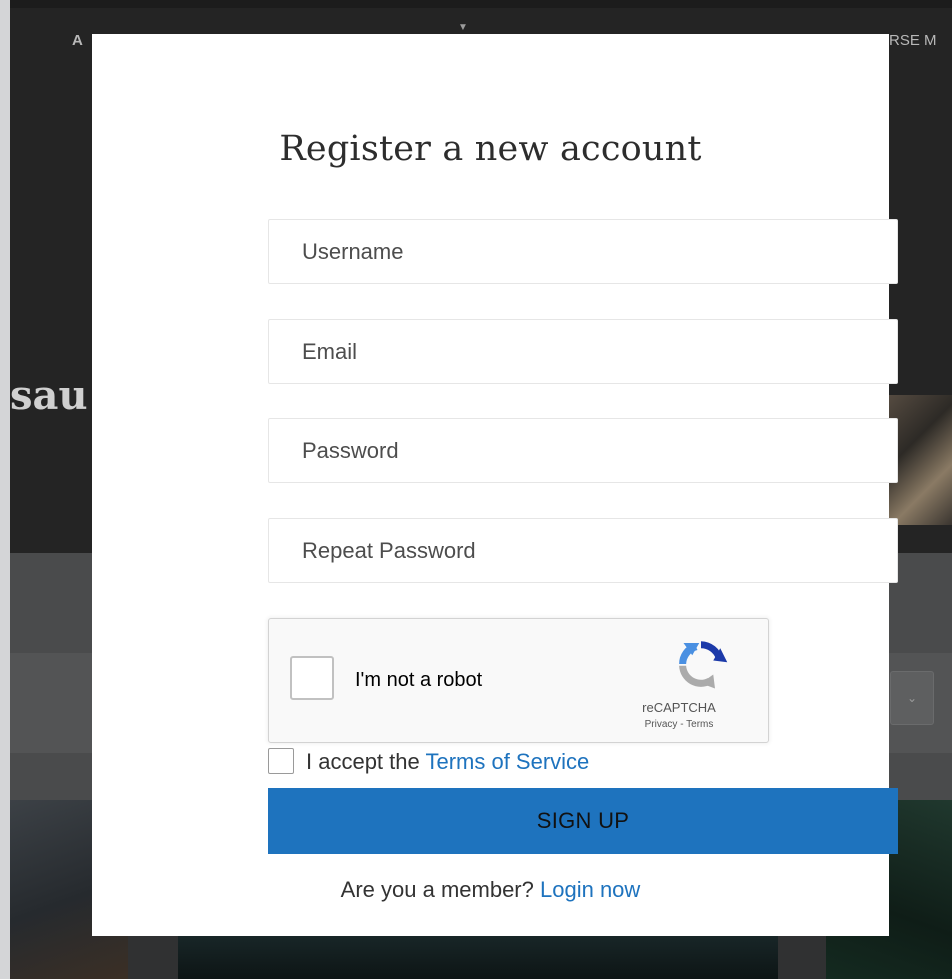 The height and width of the screenshot is (979, 952). Describe the element at coordinates (583, 351) in the screenshot. I see `email-input` at that location.